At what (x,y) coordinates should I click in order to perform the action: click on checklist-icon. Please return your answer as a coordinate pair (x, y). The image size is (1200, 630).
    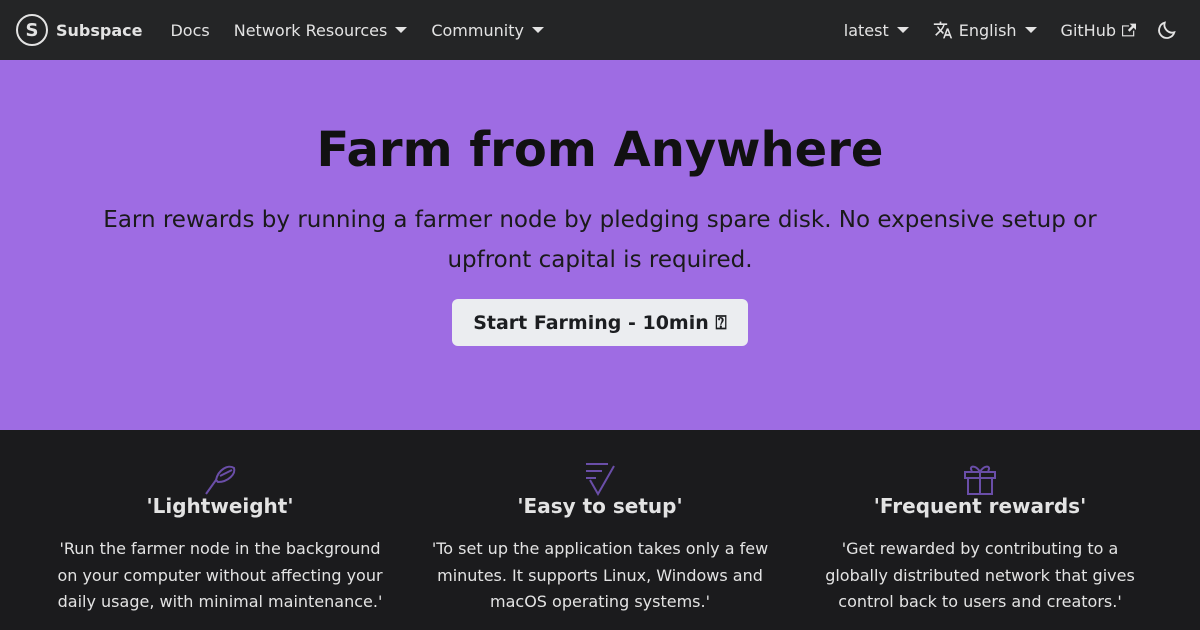
    Looking at the image, I should click on (600, 479).